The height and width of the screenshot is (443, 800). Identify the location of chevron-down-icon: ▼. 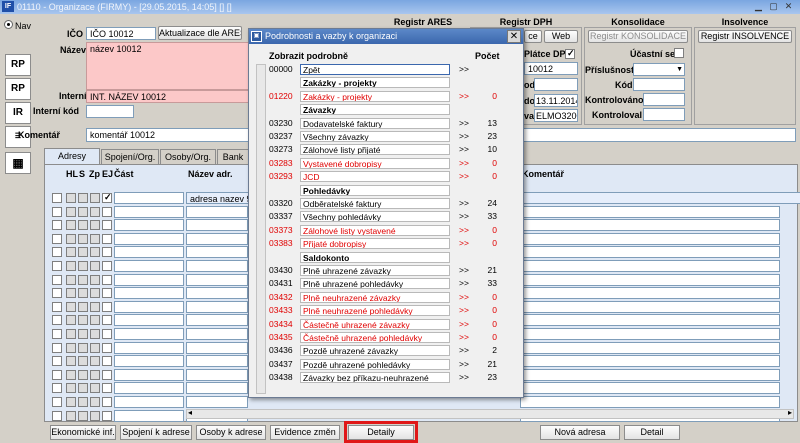
(679, 69).